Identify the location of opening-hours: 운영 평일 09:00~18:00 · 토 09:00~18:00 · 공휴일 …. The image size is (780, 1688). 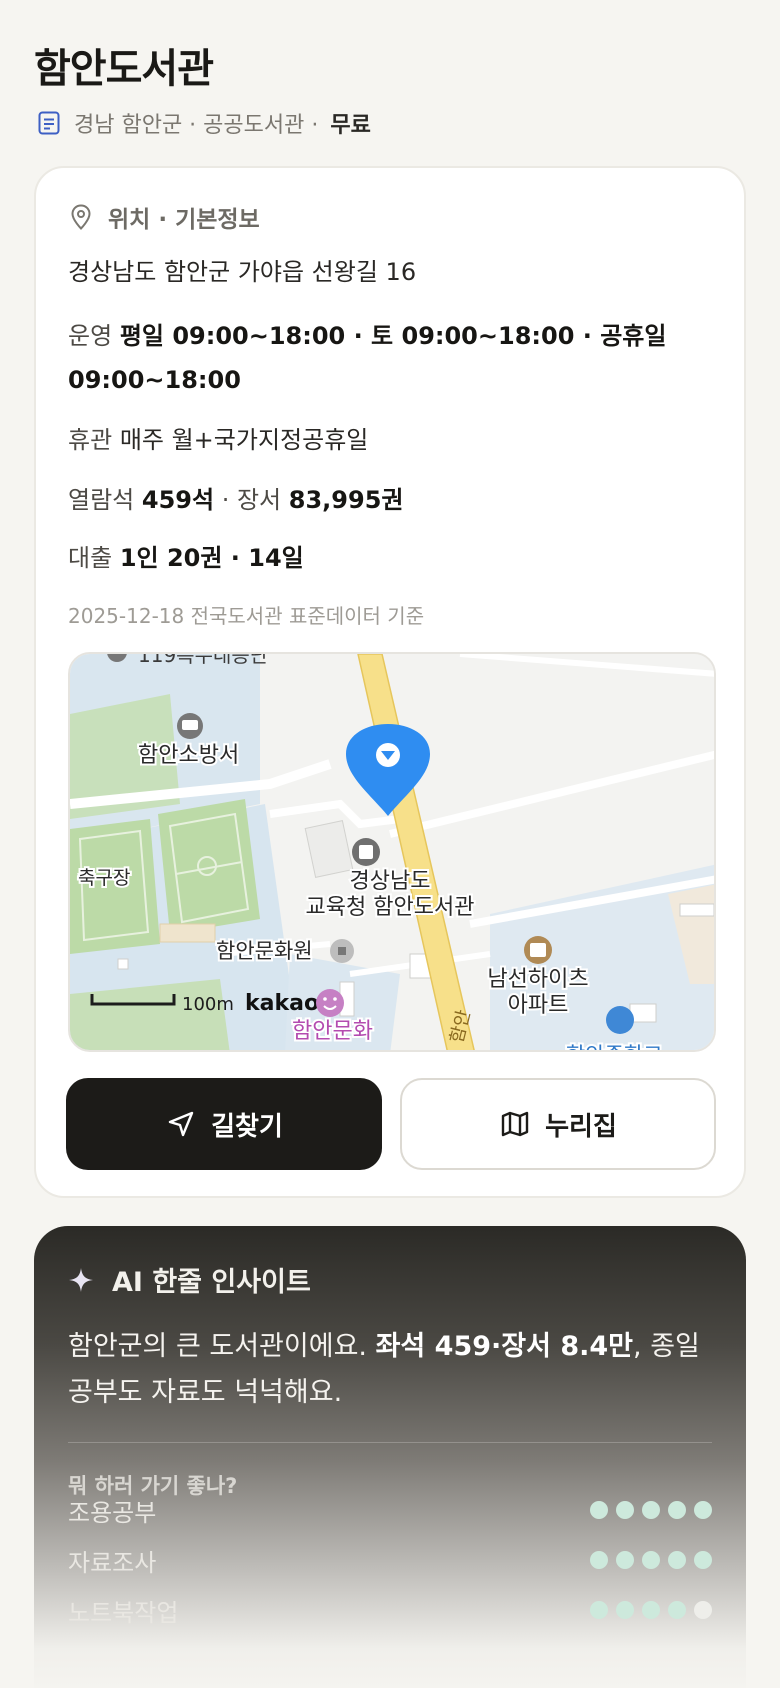
(388, 358).